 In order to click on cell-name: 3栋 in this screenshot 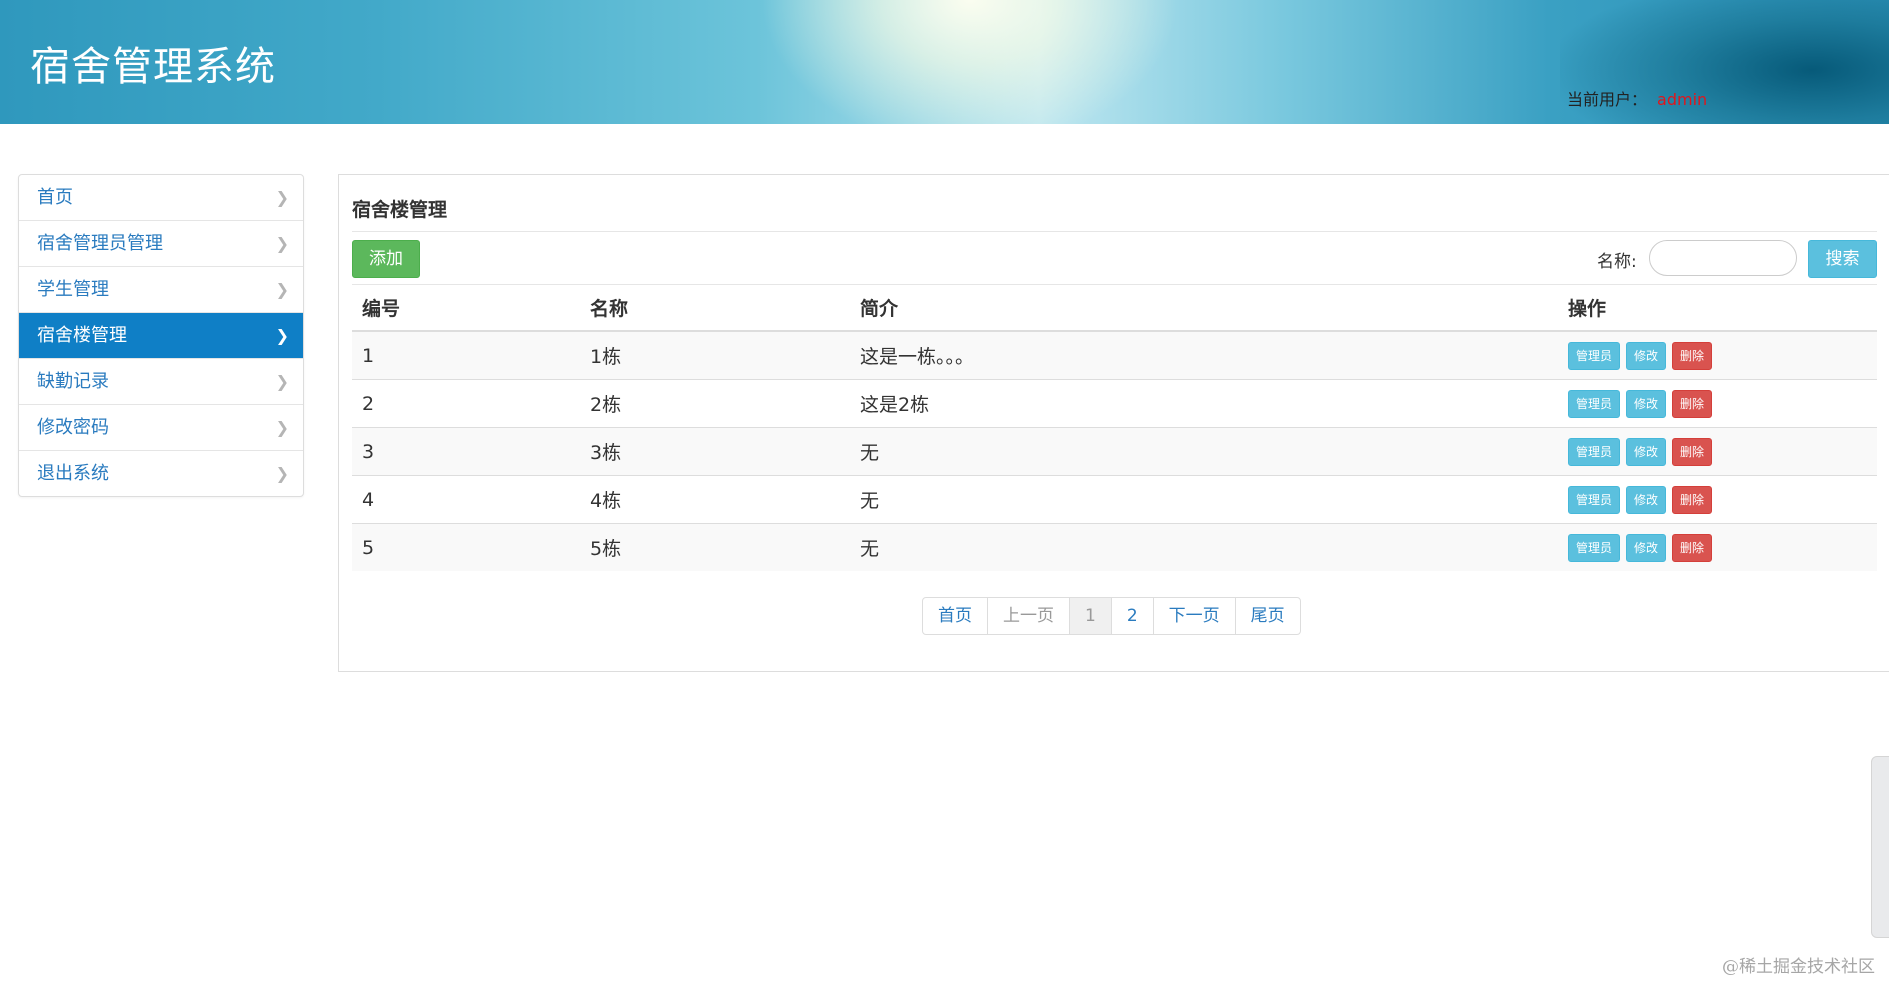, I will do `click(715, 451)`.